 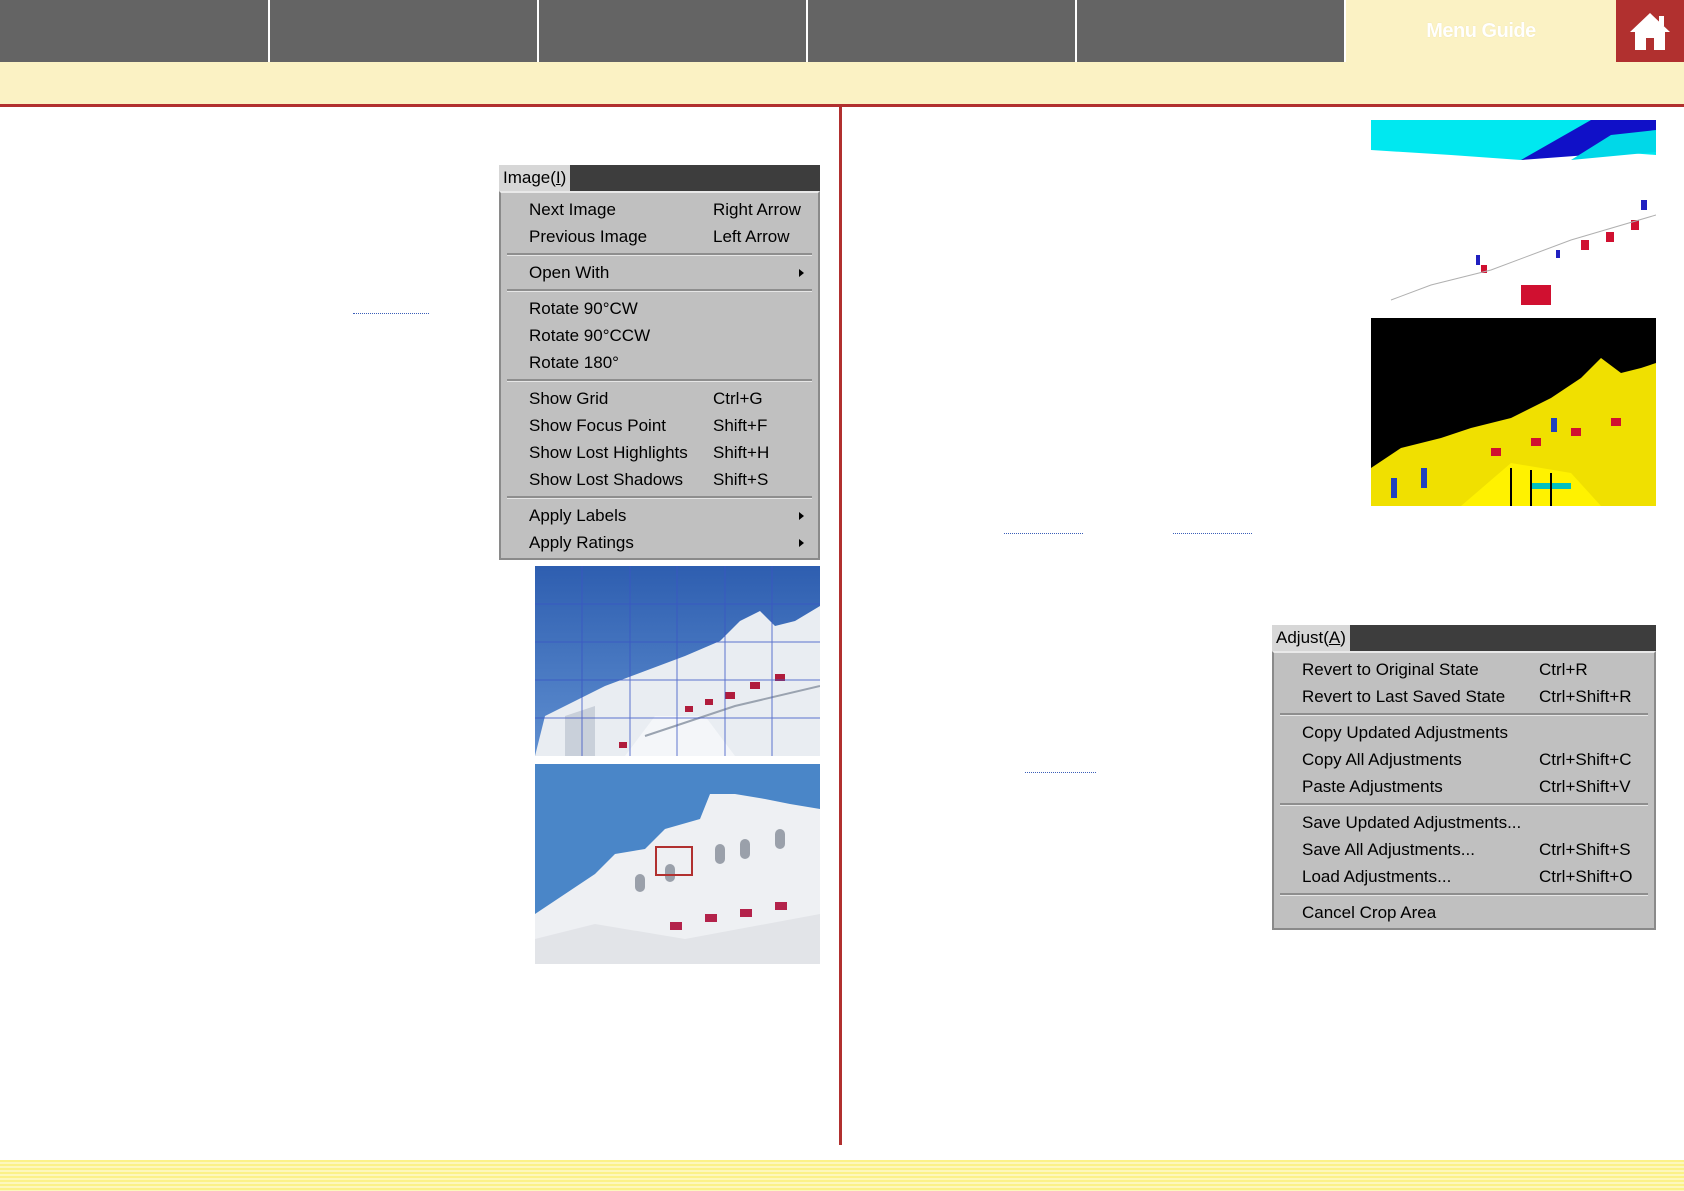 I want to click on menu-item-shortcut: Shift+H, so click(x=741, y=452).